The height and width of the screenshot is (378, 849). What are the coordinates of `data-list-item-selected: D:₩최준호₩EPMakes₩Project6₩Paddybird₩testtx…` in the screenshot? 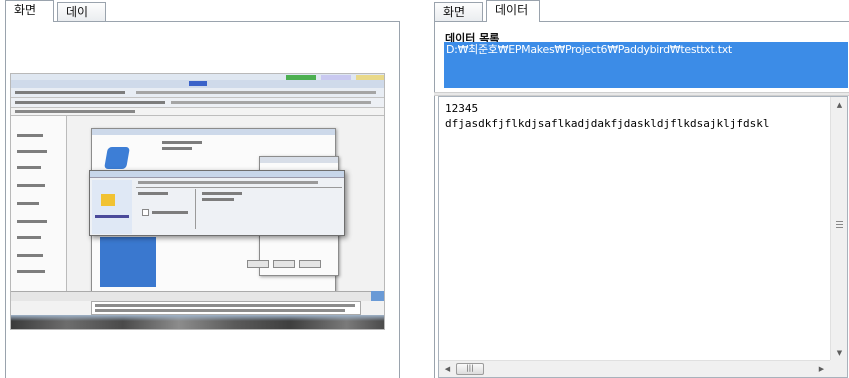 It's located at (646, 65).